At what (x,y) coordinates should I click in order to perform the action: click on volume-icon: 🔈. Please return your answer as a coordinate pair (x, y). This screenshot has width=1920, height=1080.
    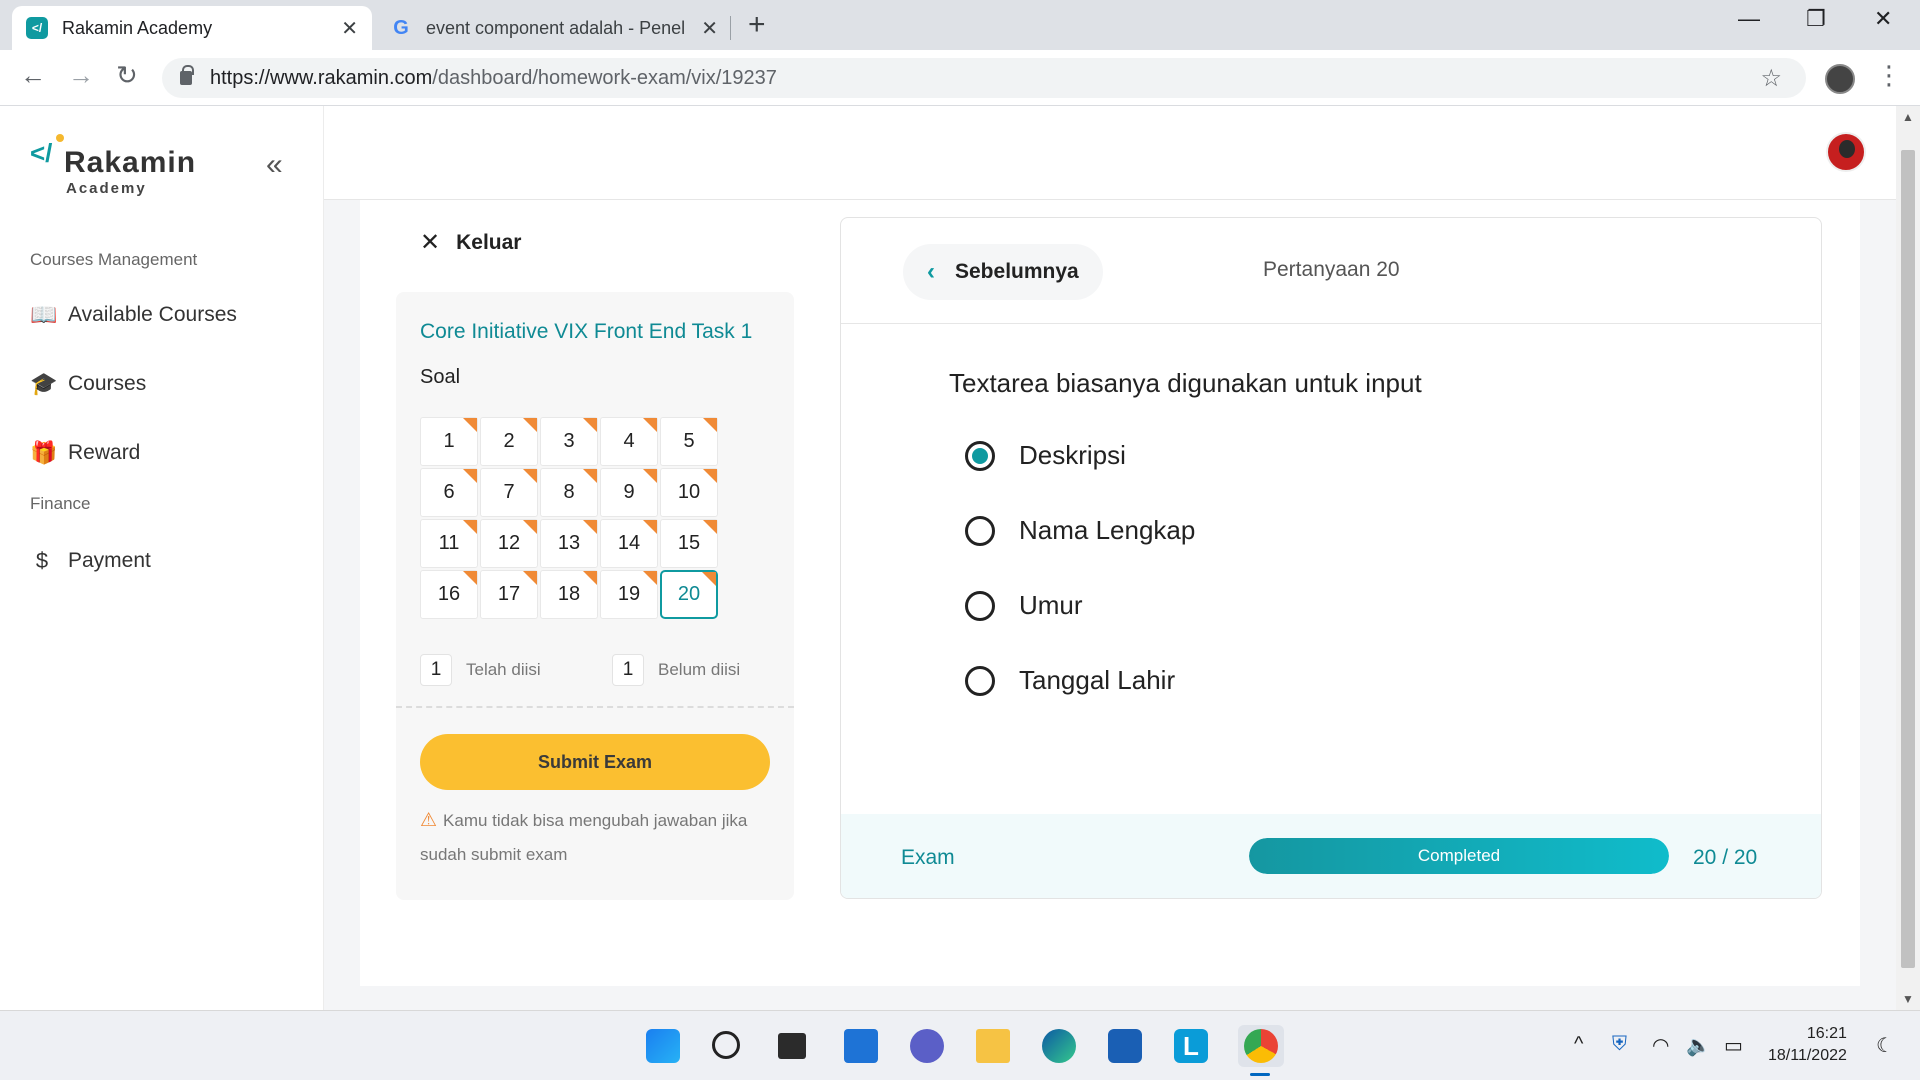
    Looking at the image, I should click on (1698, 1045).